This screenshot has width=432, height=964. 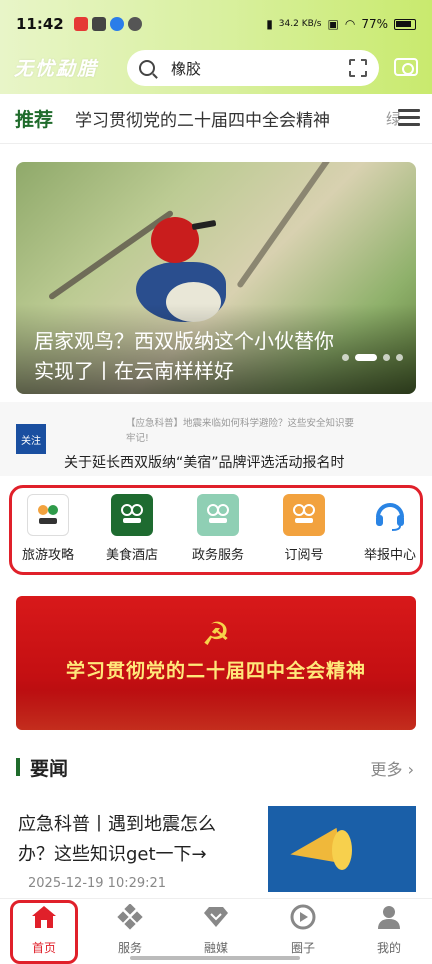 What do you see at coordinates (98, 24) in the screenshot?
I see `calendar-notification-icon` at bounding box center [98, 24].